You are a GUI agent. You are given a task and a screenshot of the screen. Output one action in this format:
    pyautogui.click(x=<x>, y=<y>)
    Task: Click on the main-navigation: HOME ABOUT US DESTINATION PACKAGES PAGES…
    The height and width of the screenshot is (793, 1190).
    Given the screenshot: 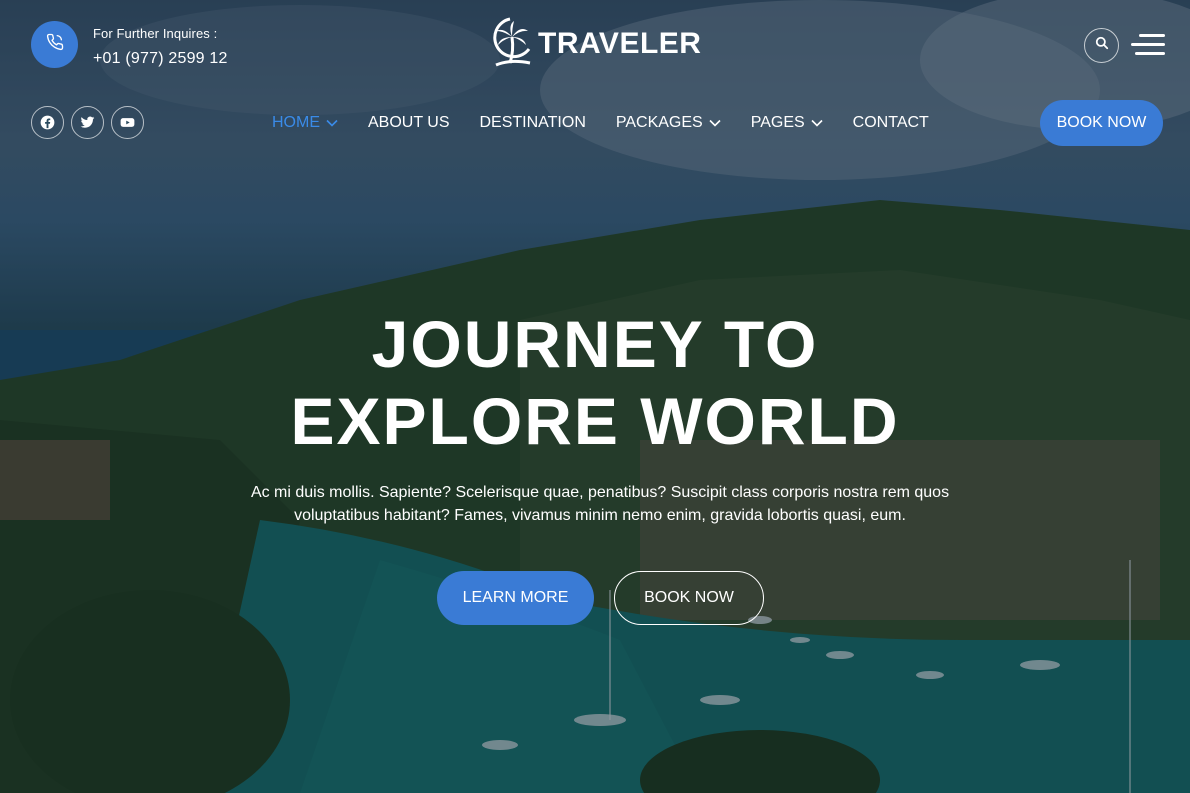 What is the action you would take?
    pyautogui.click(x=615, y=123)
    